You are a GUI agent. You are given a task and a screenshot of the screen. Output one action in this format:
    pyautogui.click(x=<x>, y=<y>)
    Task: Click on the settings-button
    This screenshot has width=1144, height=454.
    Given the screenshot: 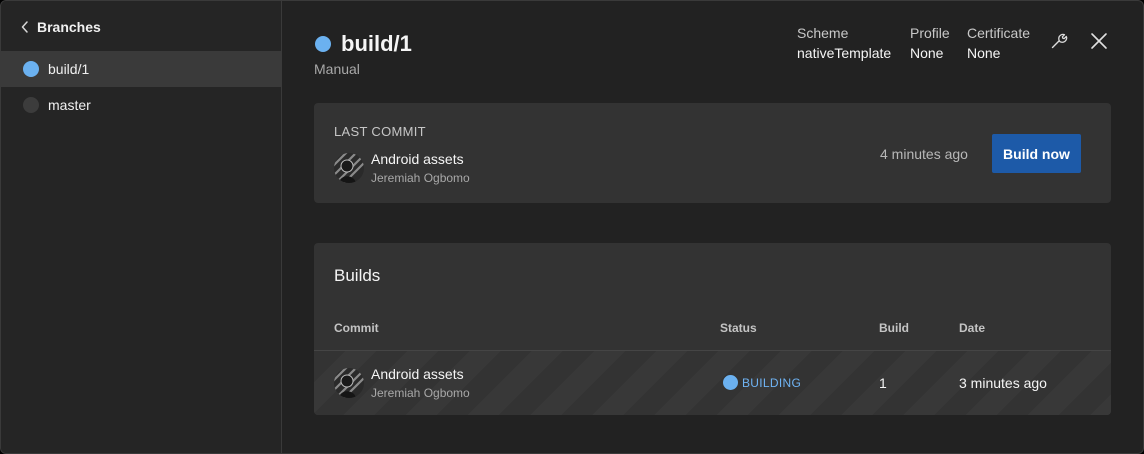 What is the action you would take?
    pyautogui.click(x=1059, y=43)
    